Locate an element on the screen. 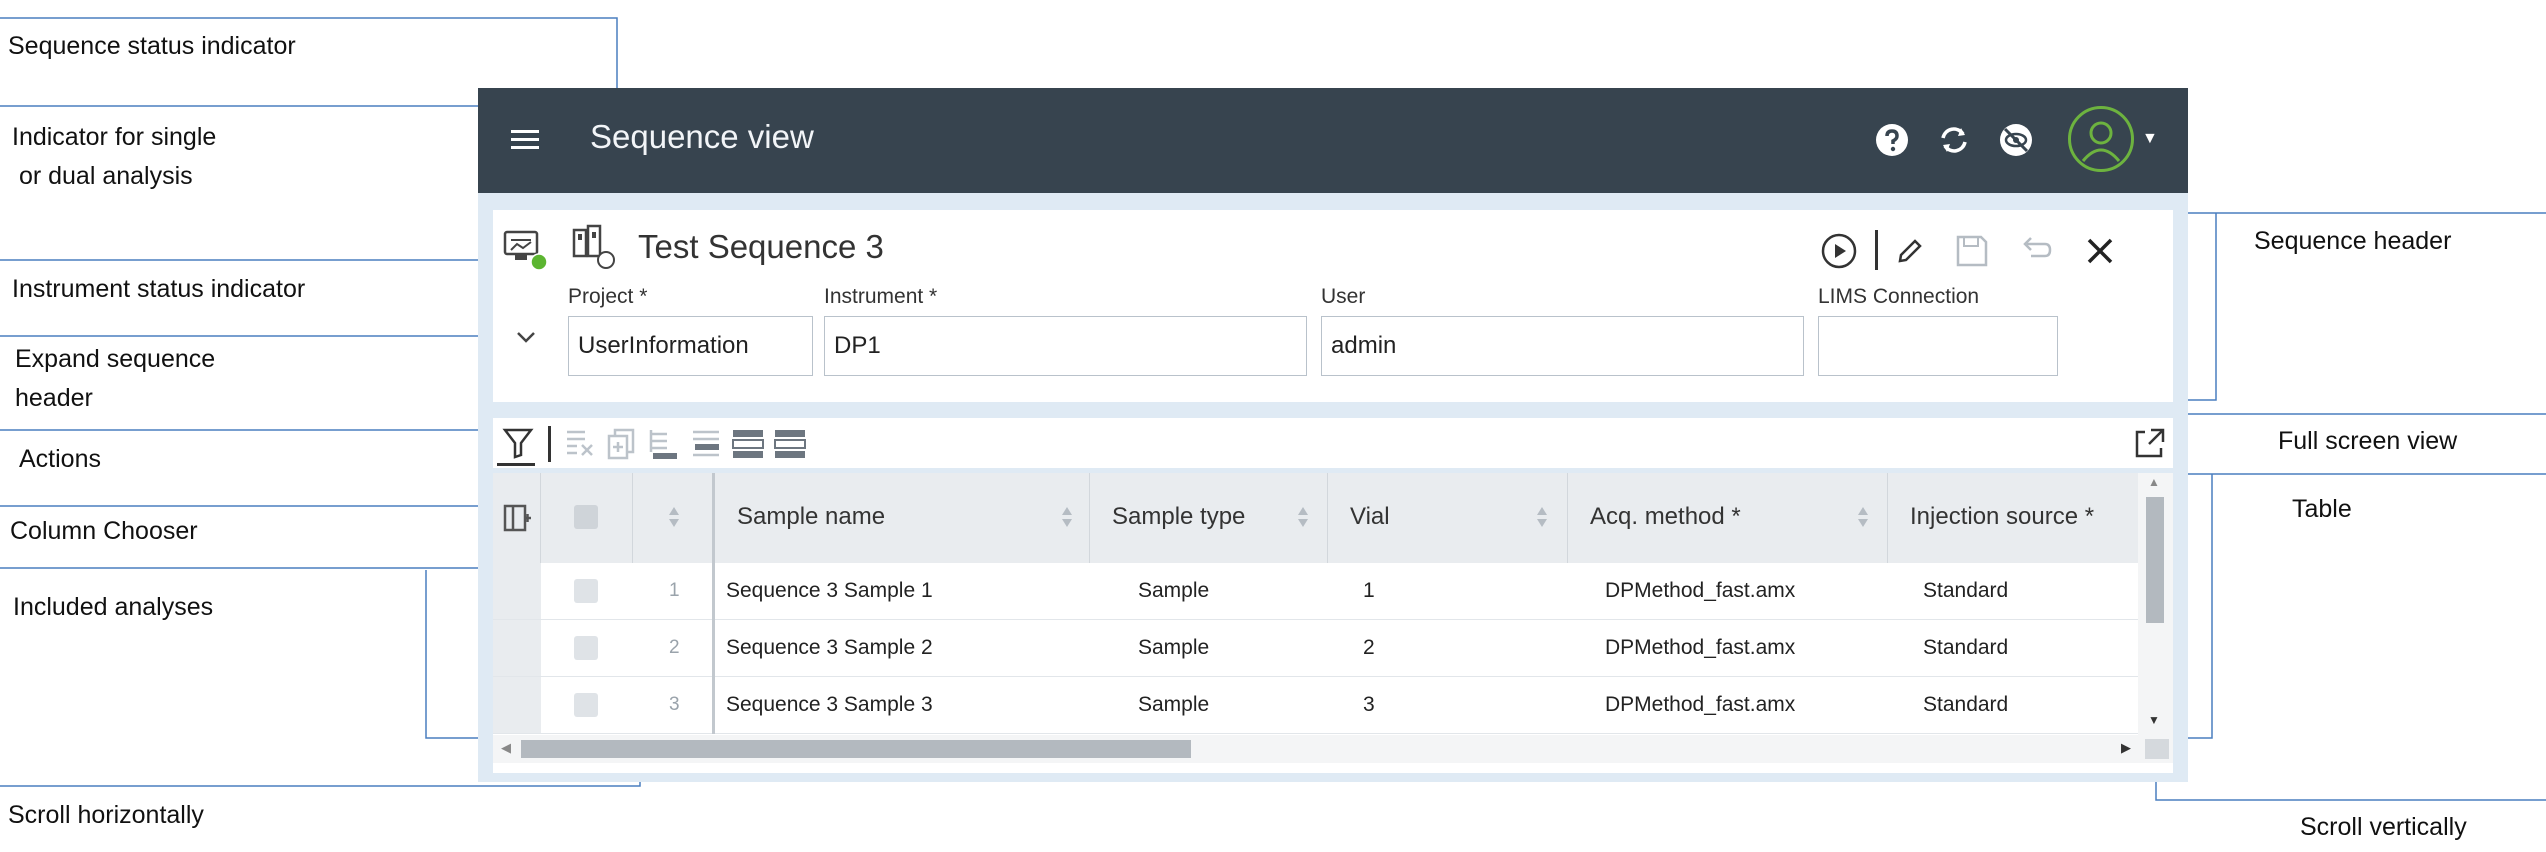 This screenshot has width=2546, height=852. column-chooser-icon is located at coordinates (517, 518).